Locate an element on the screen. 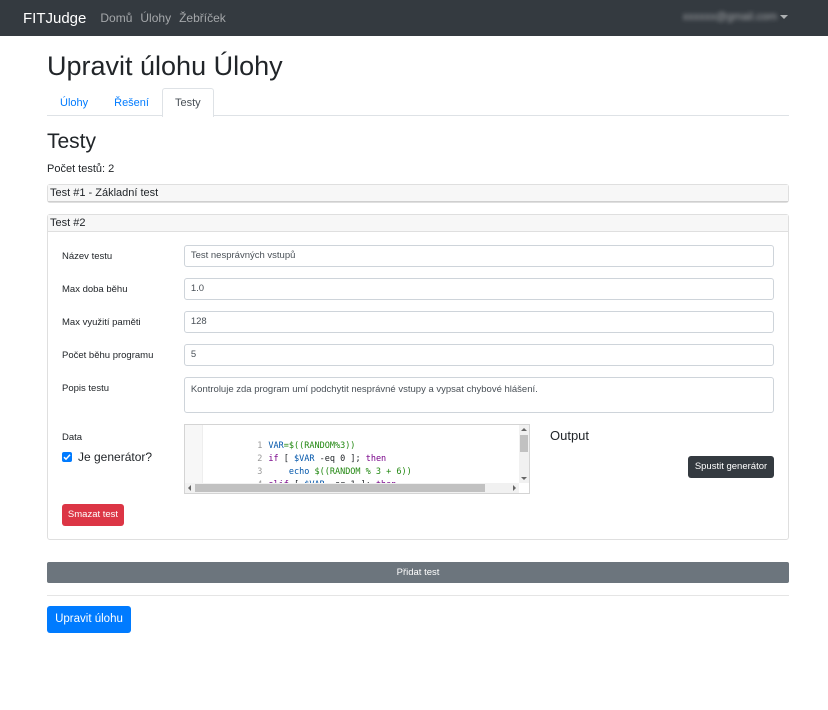  tab-bar: Úlohy Řešení Testy is located at coordinates (418, 103).